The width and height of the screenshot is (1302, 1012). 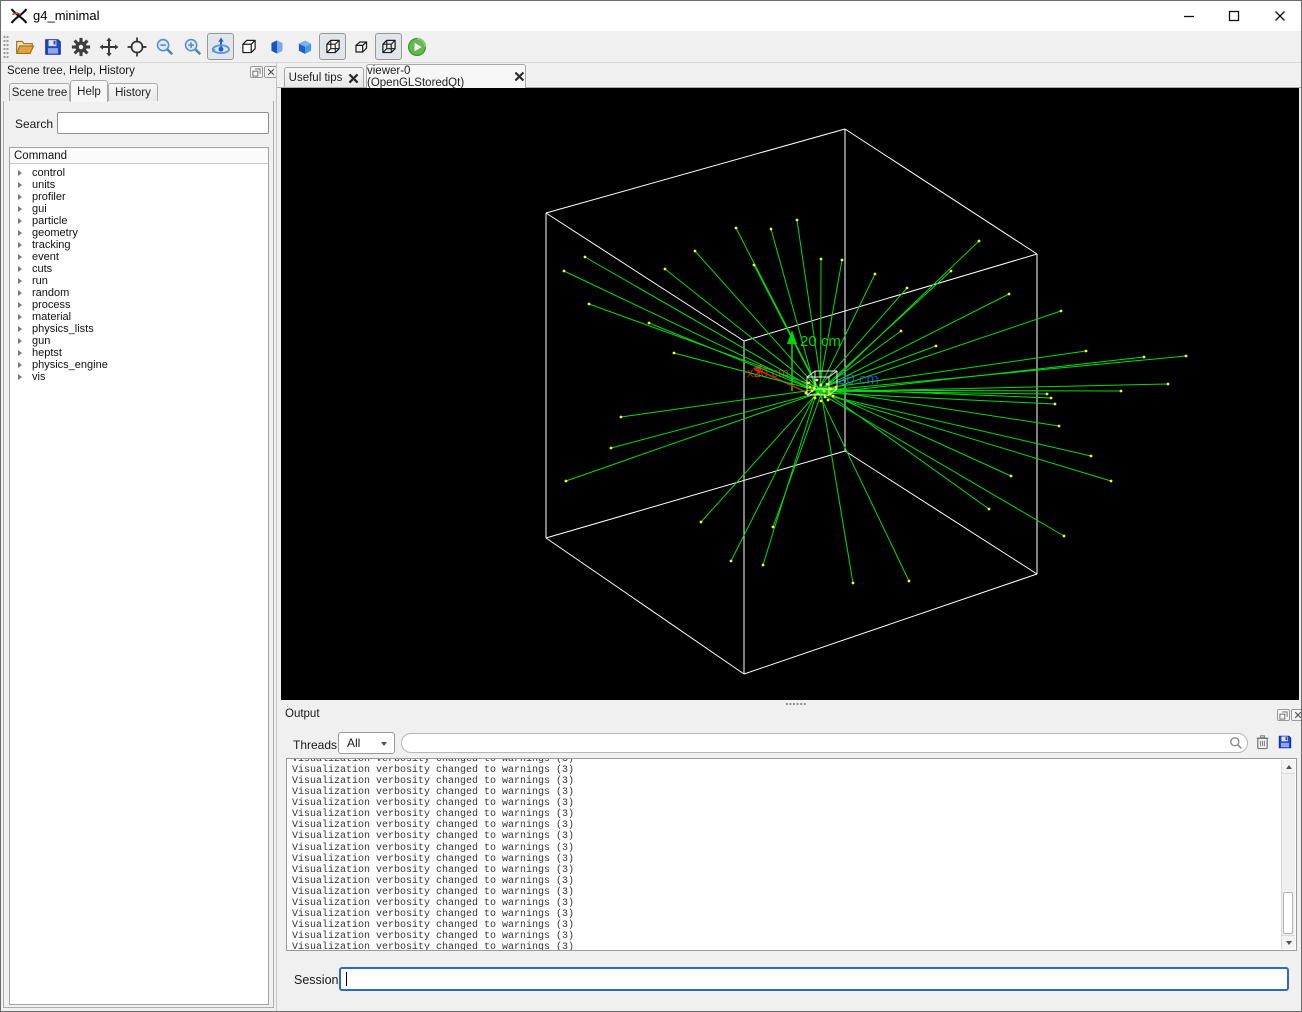 I want to click on save-button, so click(x=52, y=46).